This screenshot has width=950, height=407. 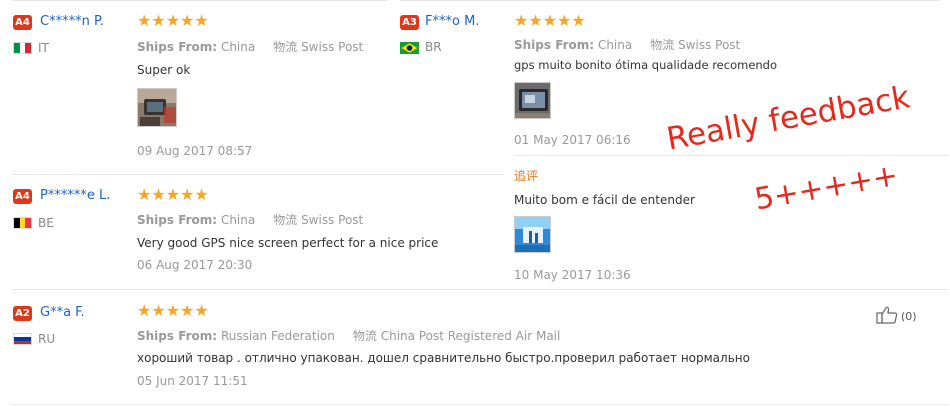 What do you see at coordinates (47, 339) in the screenshot?
I see `reviewer-country: RU` at bounding box center [47, 339].